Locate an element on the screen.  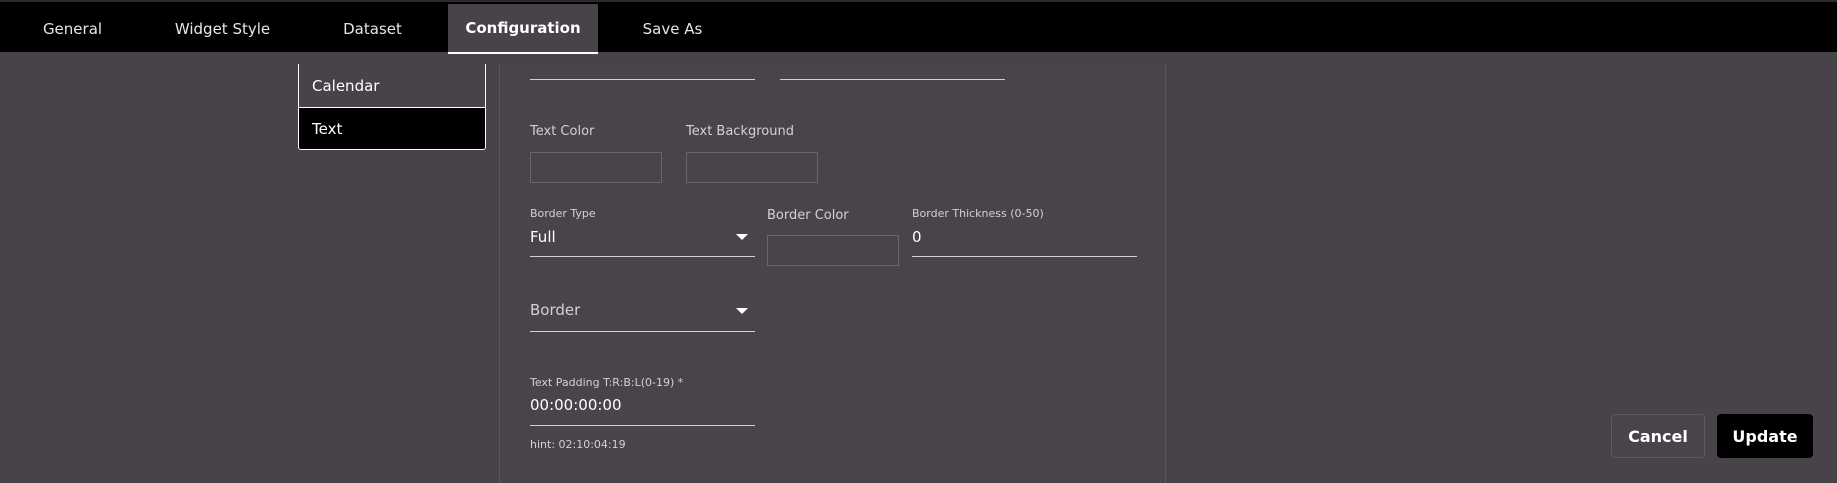
border-type-label: Border Type is located at coordinates (563, 213).